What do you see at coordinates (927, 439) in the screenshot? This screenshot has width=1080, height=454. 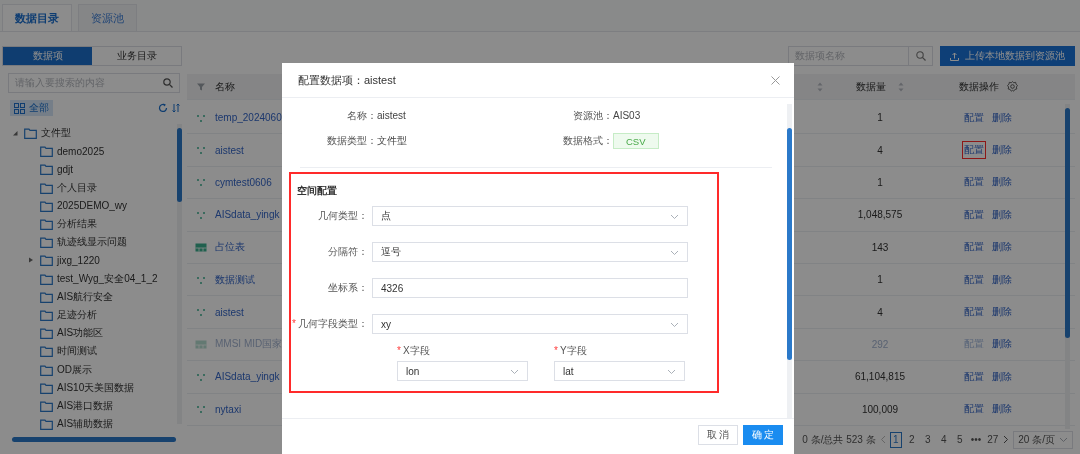 I see `page-button: 3` at bounding box center [927, 439].